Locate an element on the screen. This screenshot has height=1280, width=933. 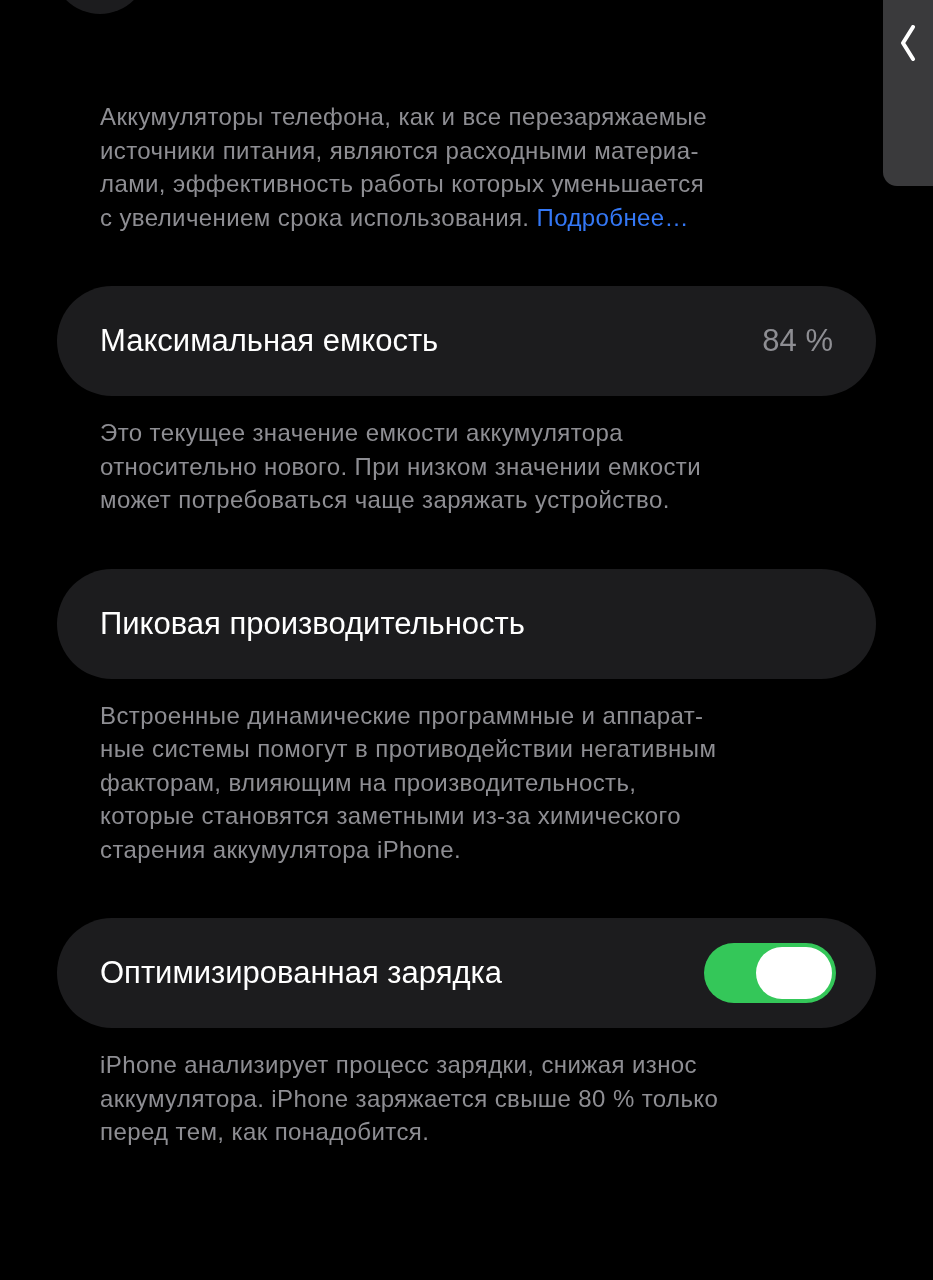
row-label: Оптимизированная зарядка is located at coordinates (301, 973).